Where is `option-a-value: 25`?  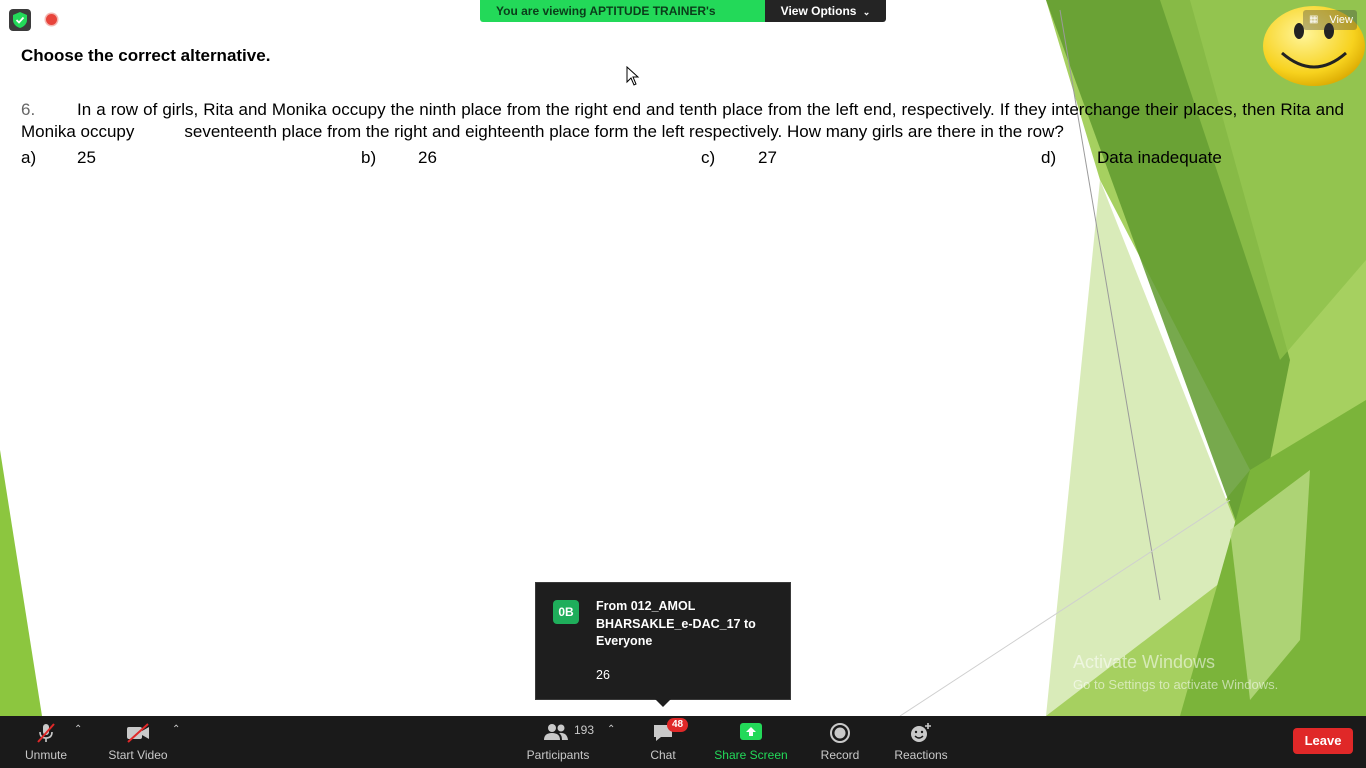
option-a-value: 25 is located at coordinates (86, 157).